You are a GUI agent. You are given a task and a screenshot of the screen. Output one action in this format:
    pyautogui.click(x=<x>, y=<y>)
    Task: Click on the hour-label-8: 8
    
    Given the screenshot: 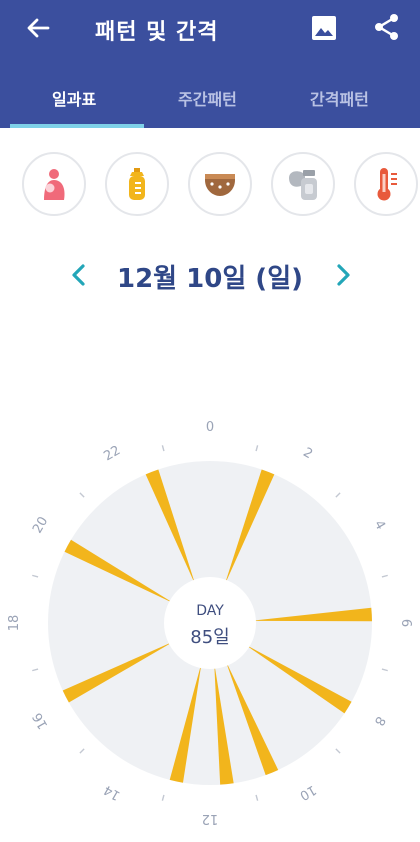 What is the action you would take?
    pyautogui.click(x=379, y=720)
    